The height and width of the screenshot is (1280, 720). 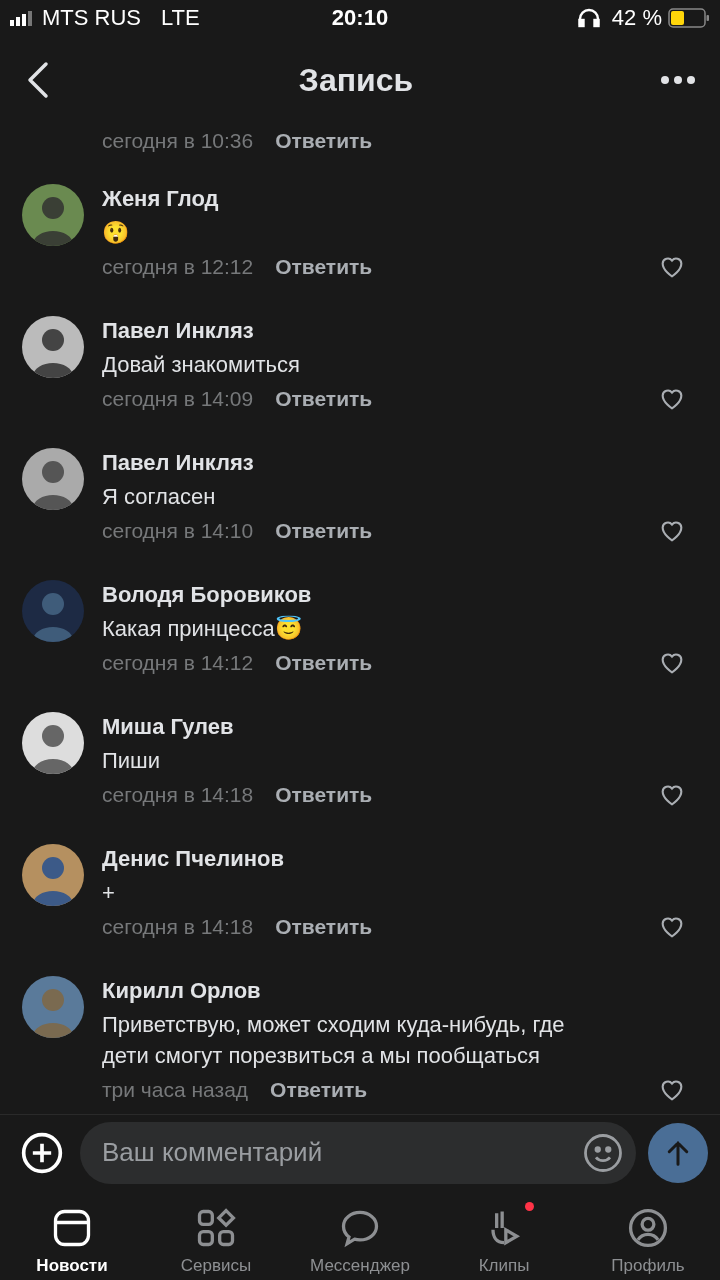 What do you see at coordinates (159, 497) in the screenshot?
I see `comment-text: Я согласен` at bounding box center [159, 497].